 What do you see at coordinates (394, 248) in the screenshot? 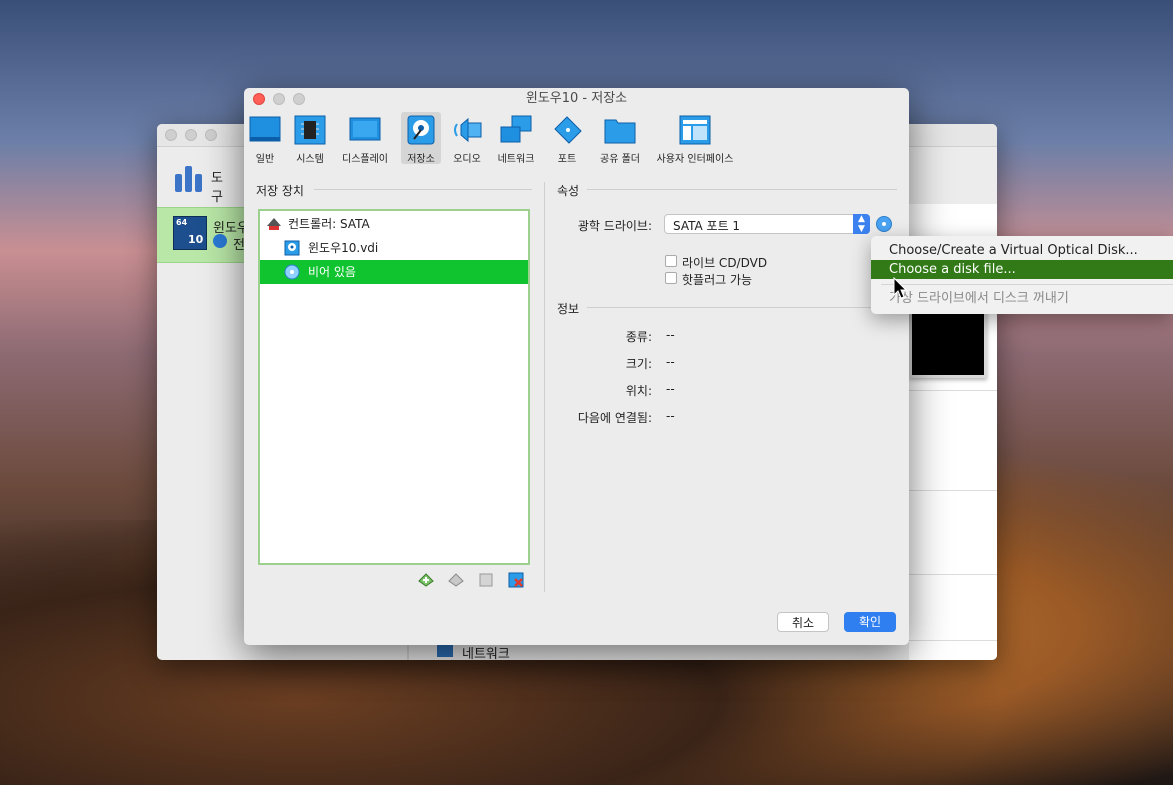
I see `tree-hard-disk: 윈도우10.vdi` at bounding box center [394, 248].